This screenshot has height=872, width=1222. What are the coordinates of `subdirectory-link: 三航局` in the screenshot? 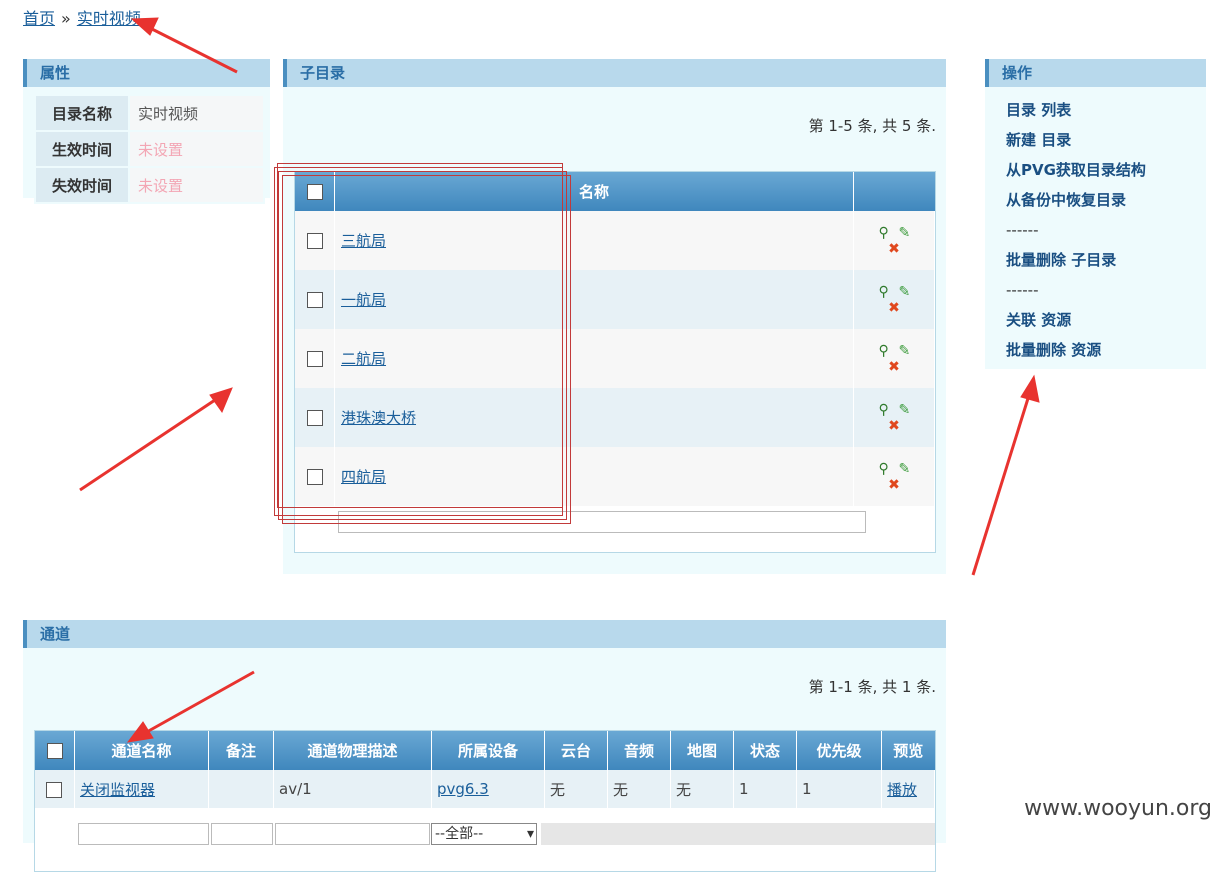 It's located at (363, 241).